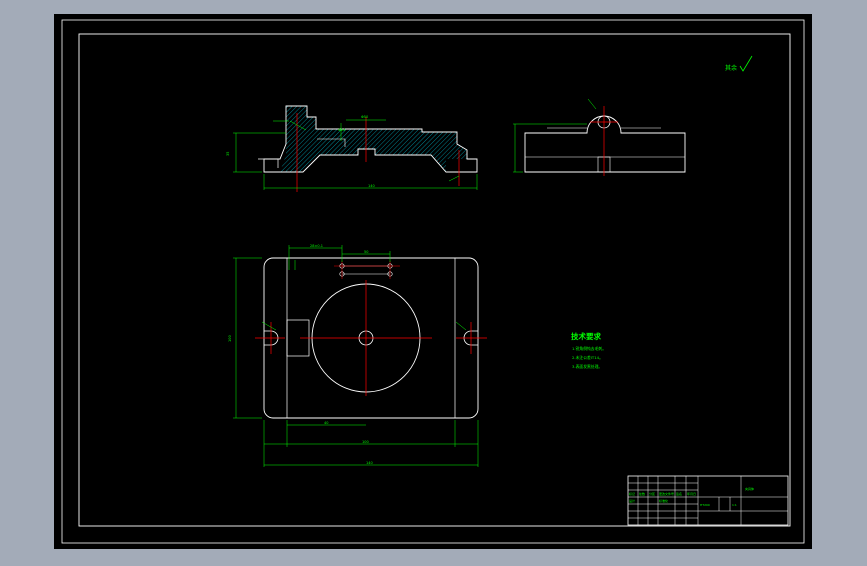 Image resolution: width=867 pixels, height=566 pixels. What do you see at coordinates (734, 505) in the screenshot?
I see `tb-scale: 1:1` at bounding box center [734, 505].